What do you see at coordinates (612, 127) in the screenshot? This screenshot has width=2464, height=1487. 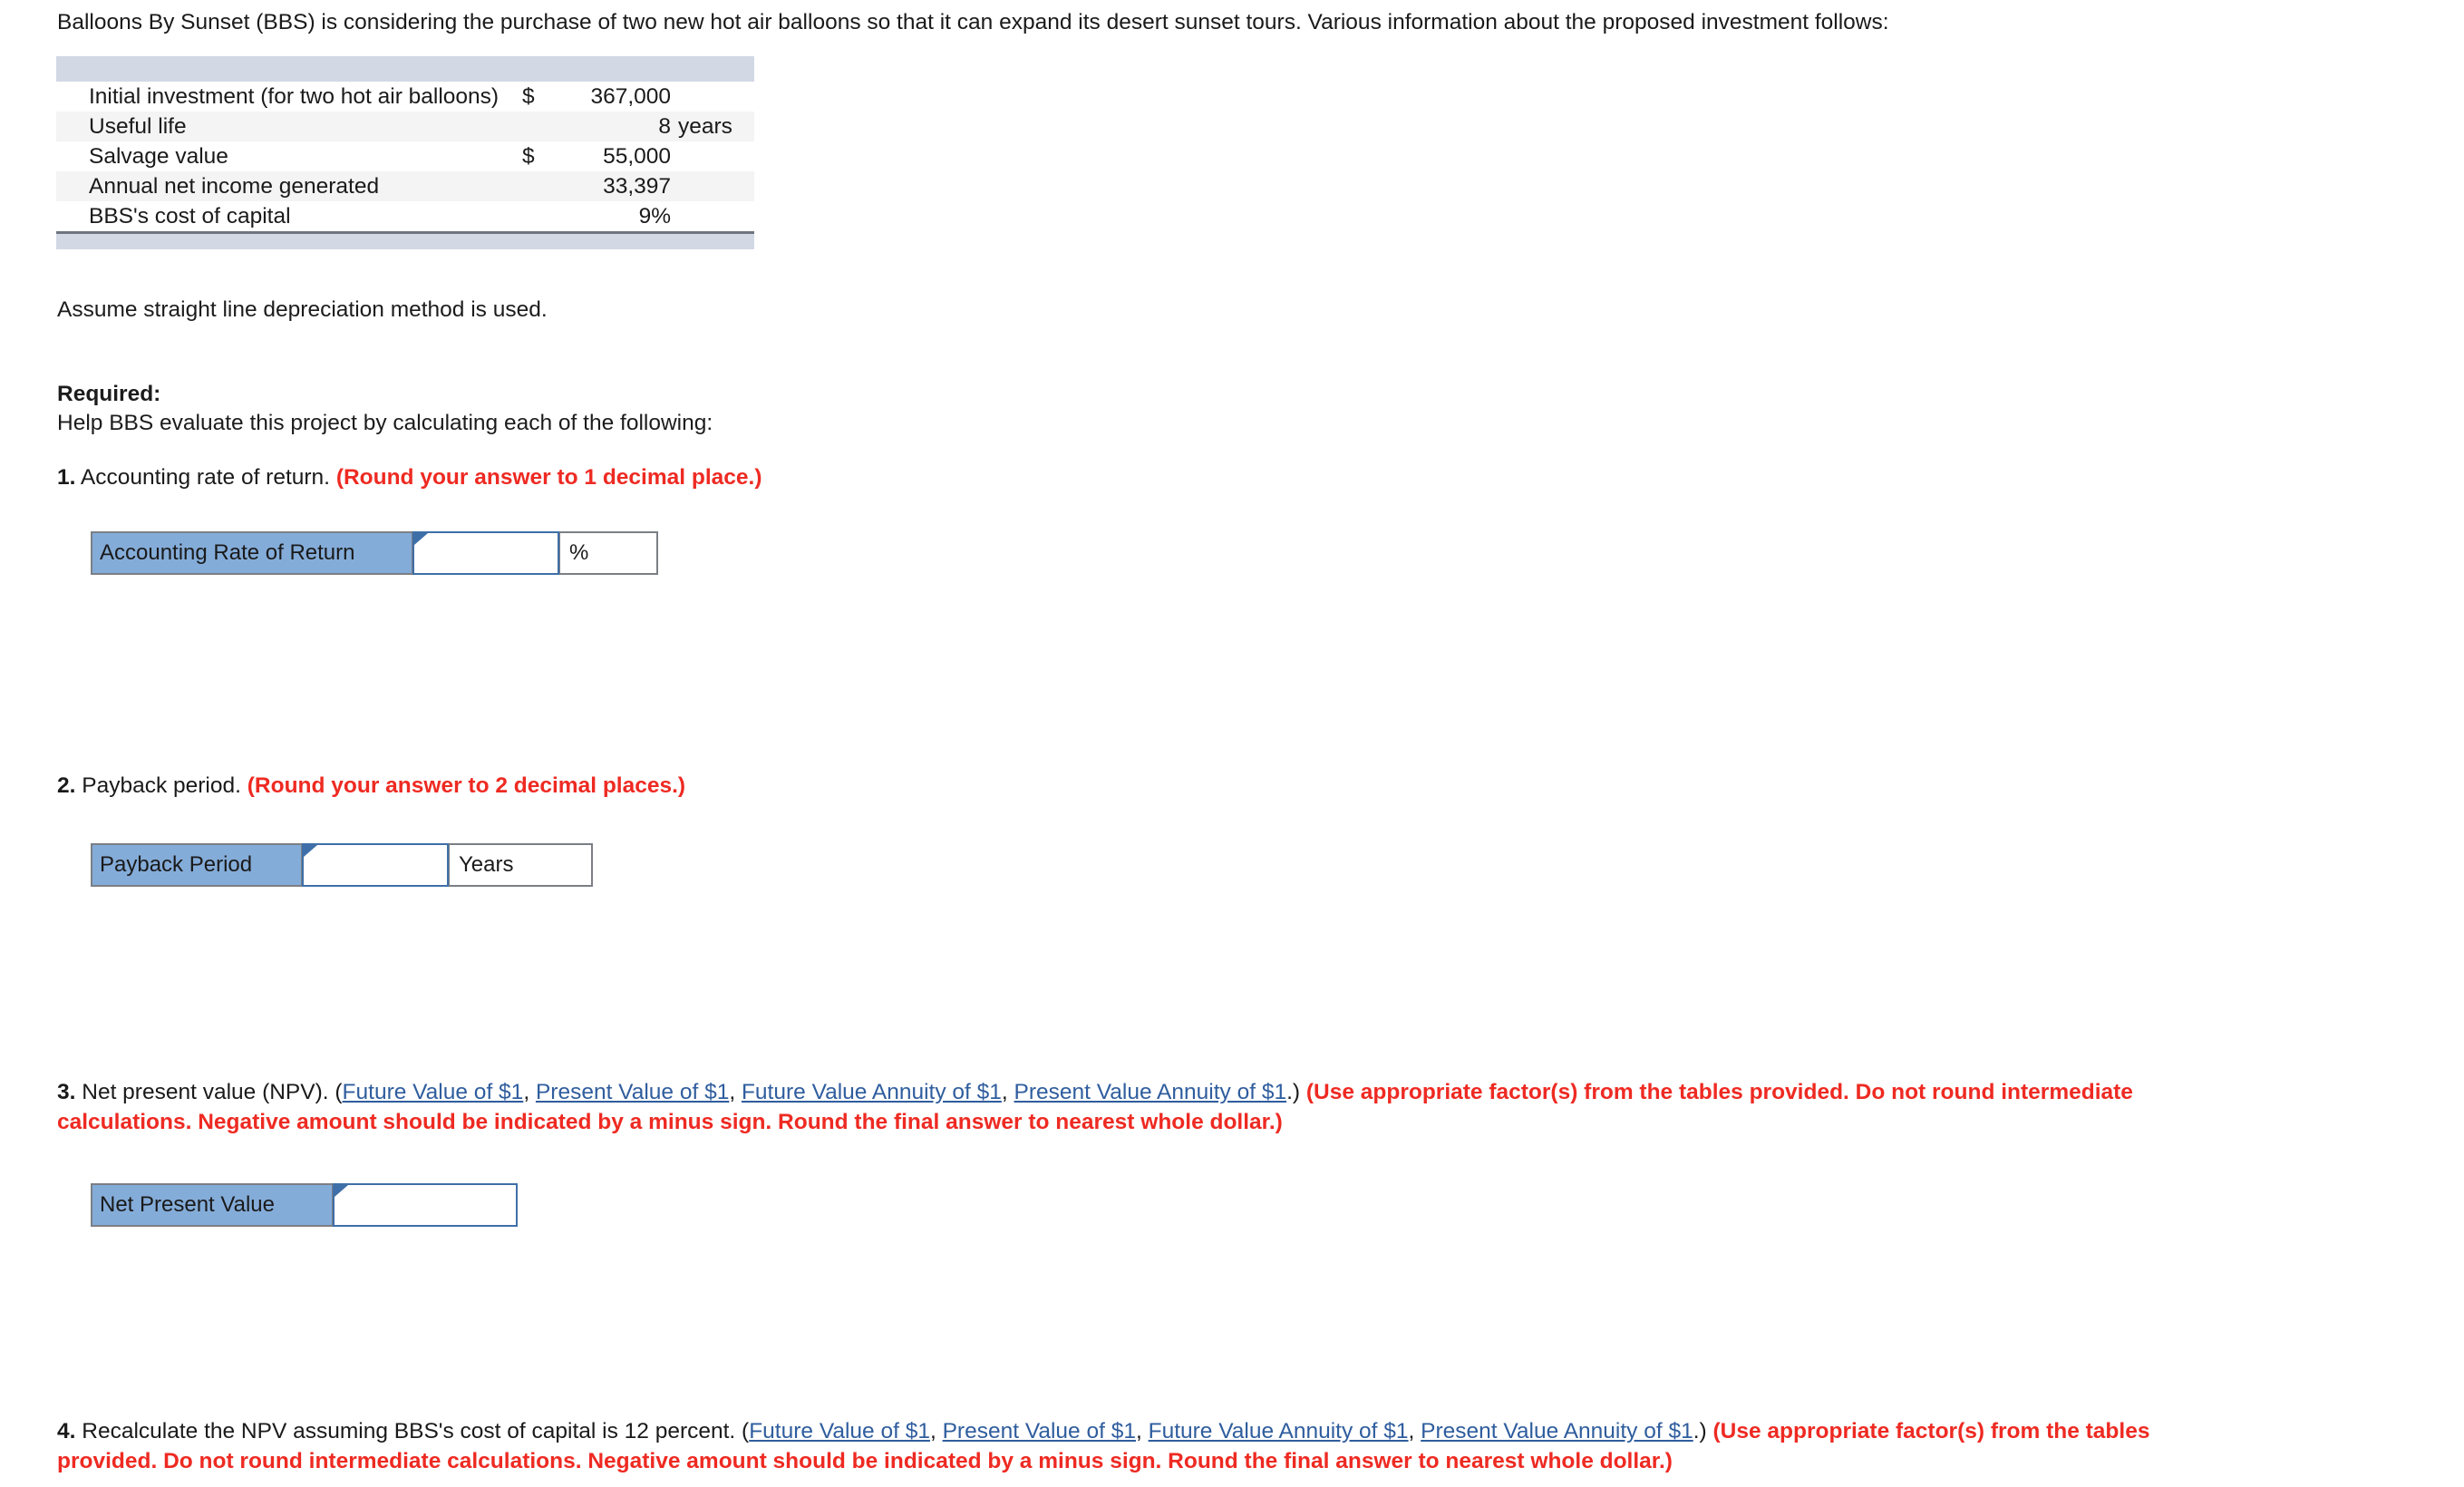 I see `row-value: 8` at bounding box center [612, 127].